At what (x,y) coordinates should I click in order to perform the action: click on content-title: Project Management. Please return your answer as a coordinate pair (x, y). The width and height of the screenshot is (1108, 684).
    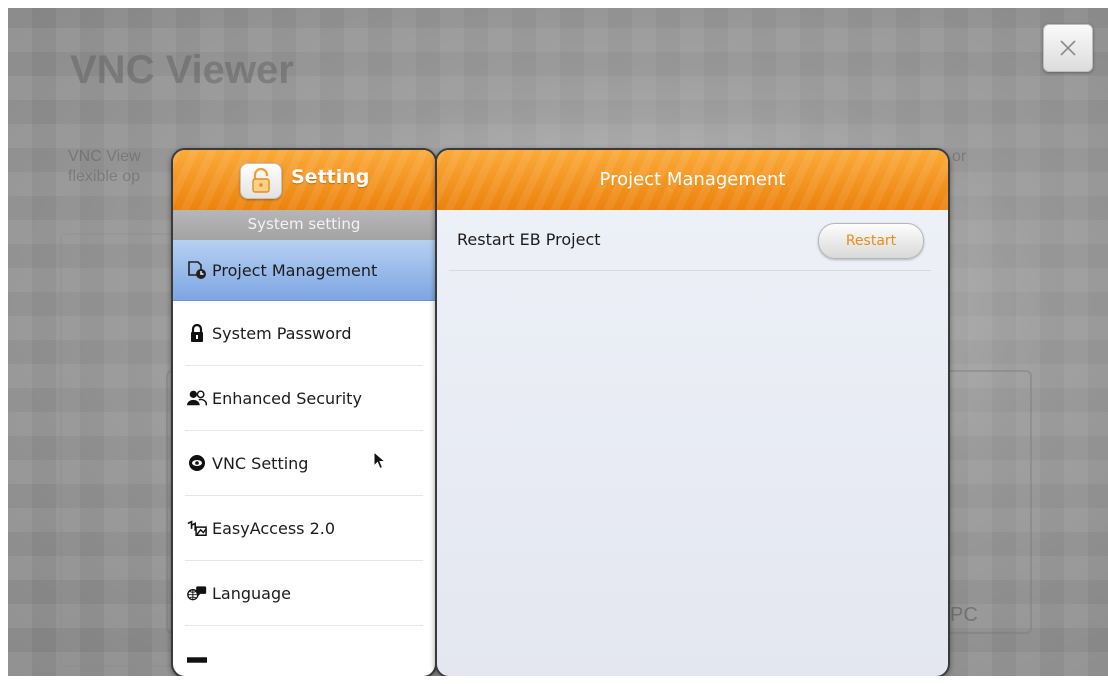
    Looking at the image, I should click on (692, 180).